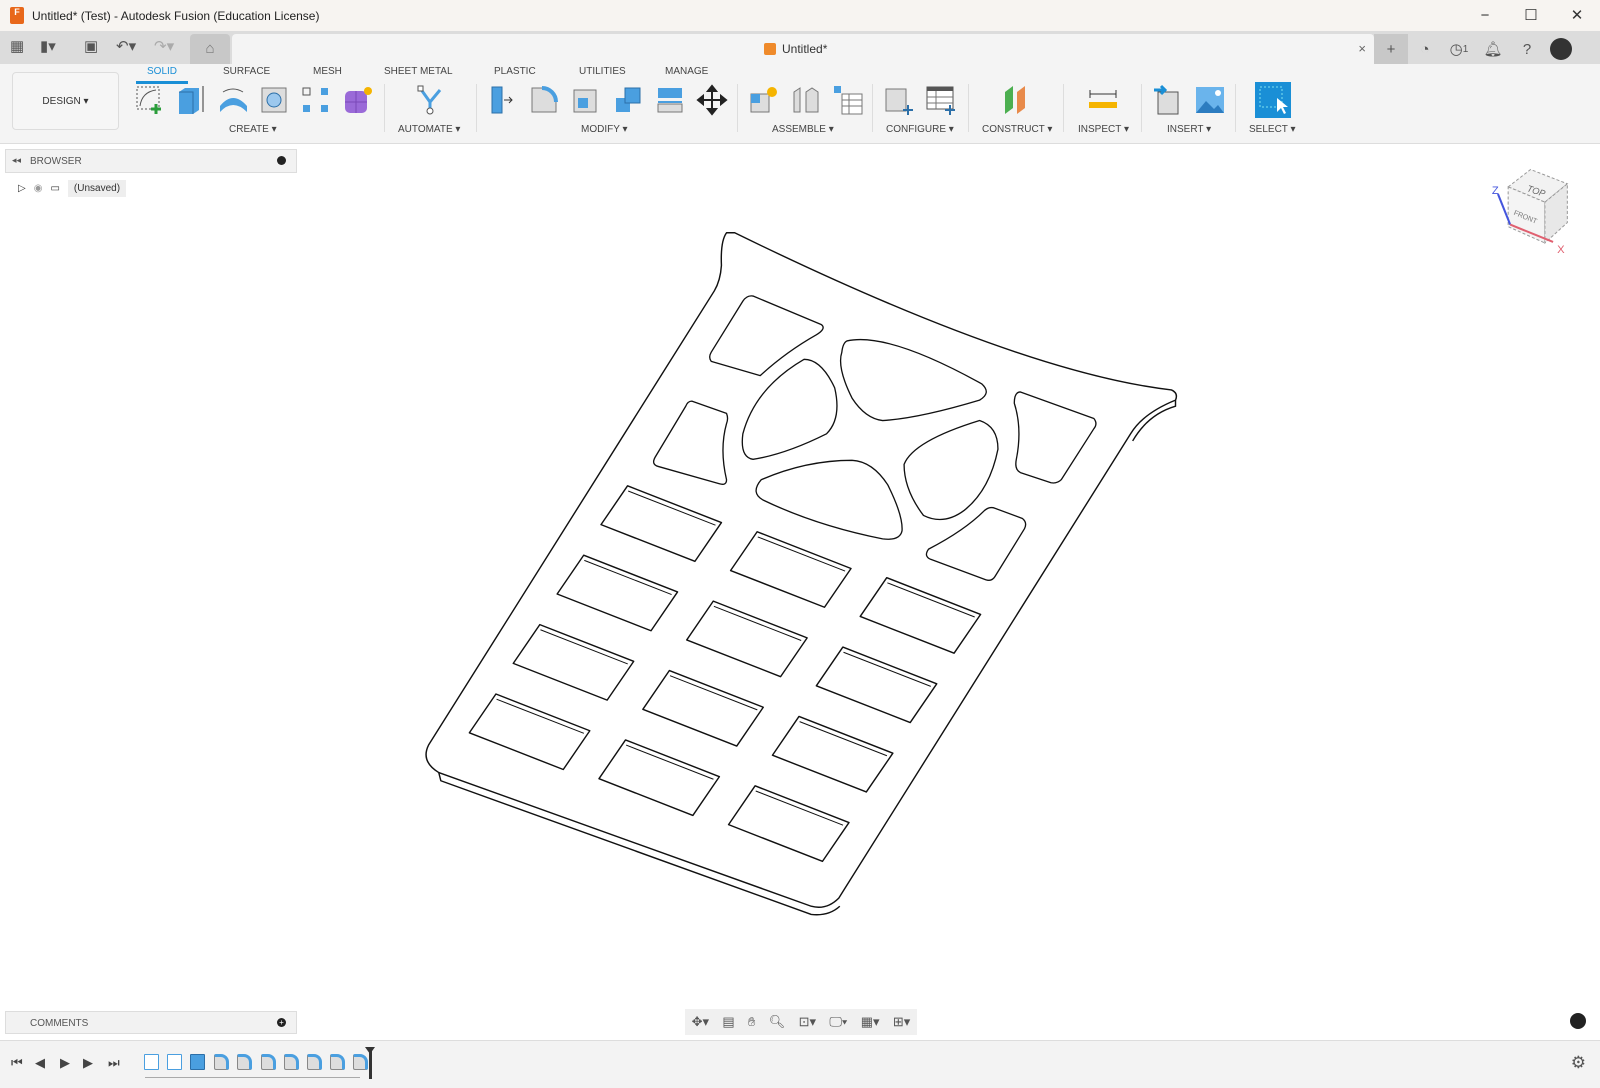 The width and height of the screenshot is (1600, 1088). Describe the element at coordinates (370, 1063) in the screenshot. I see `timeline-marker` at that location.